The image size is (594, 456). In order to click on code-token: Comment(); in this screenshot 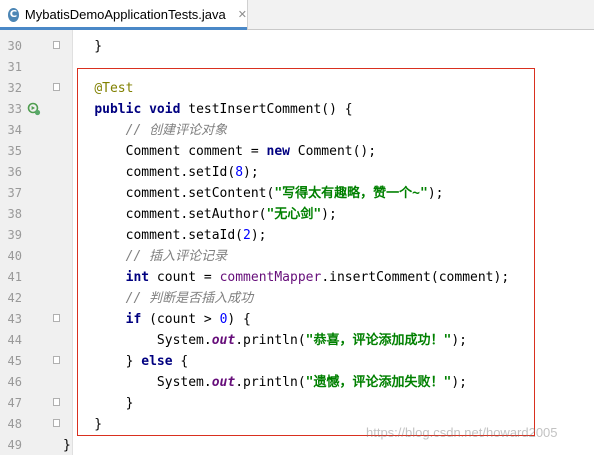, I will do `click(333, 151)`.